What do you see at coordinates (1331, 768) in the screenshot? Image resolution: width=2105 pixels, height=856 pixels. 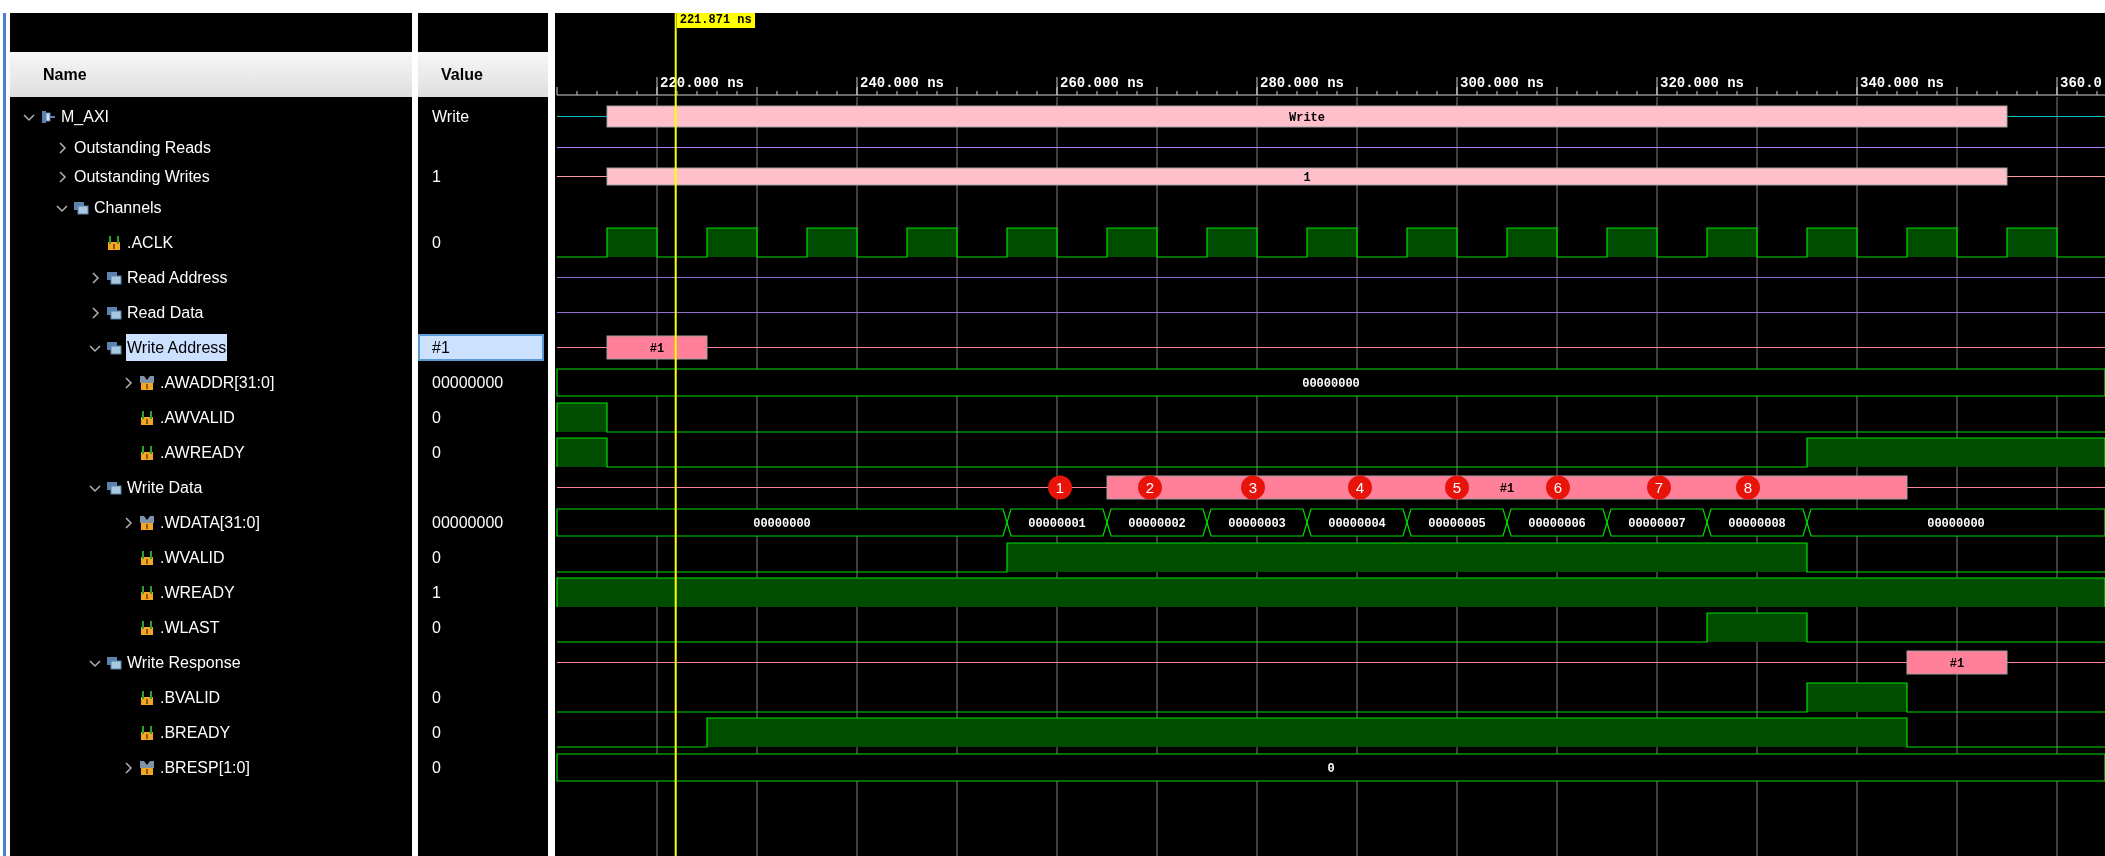 I see `bus-value: 0` at bounding box center [1331, 768].